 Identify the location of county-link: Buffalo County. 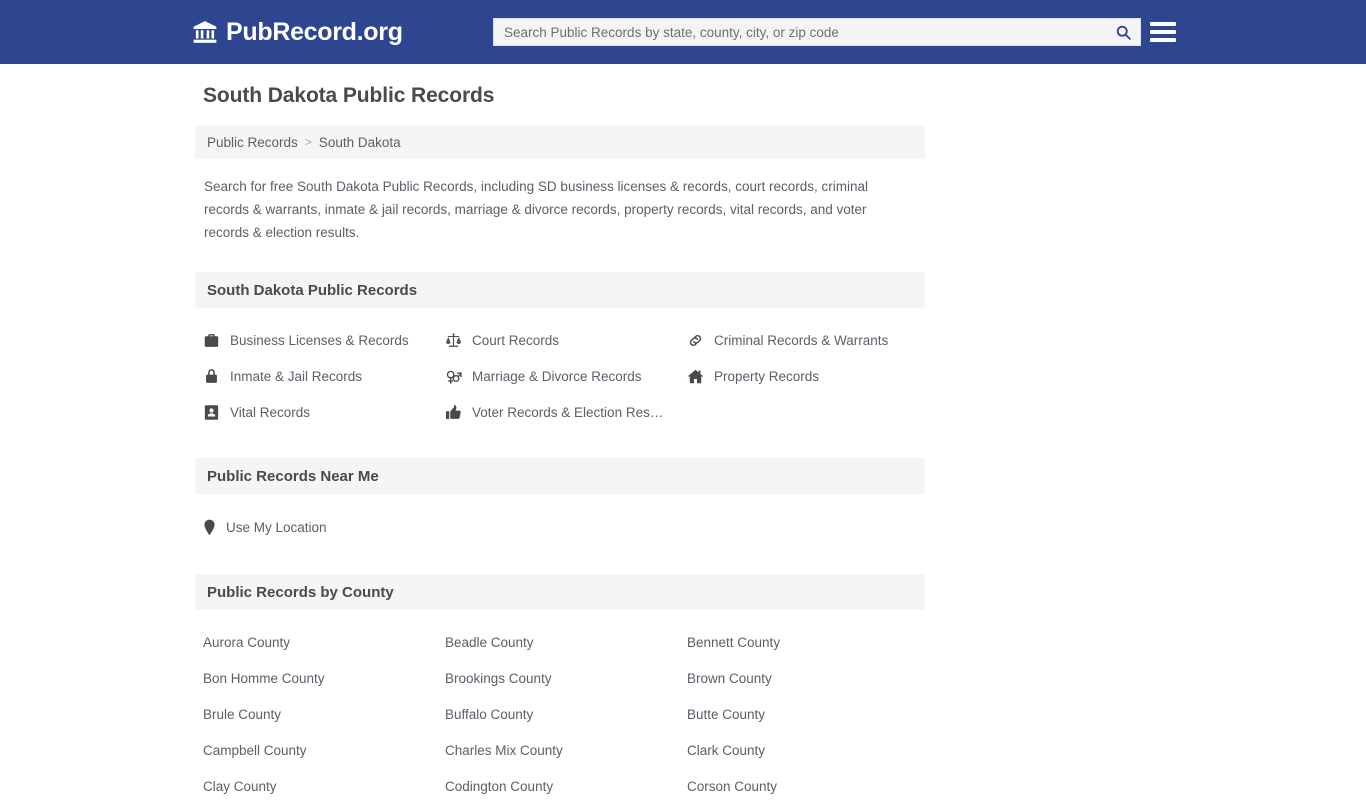
(566, 714).